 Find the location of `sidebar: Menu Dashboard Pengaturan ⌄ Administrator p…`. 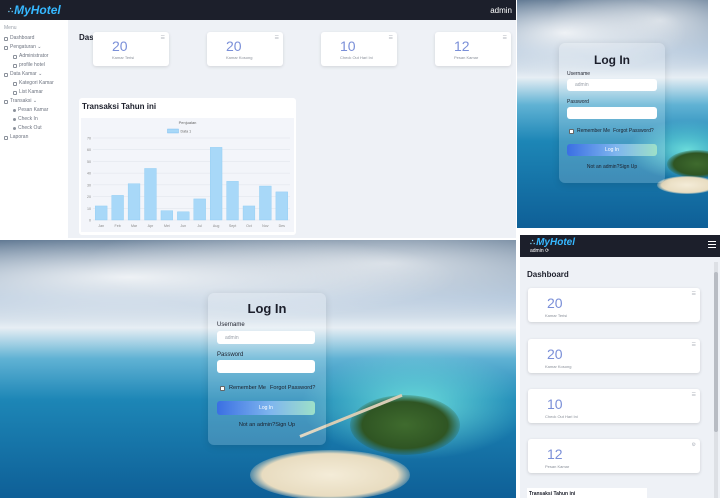

sidebar: Menu Dashboard Pengaturan ⌄ Administrator p… is located at coordinates (34, 129).